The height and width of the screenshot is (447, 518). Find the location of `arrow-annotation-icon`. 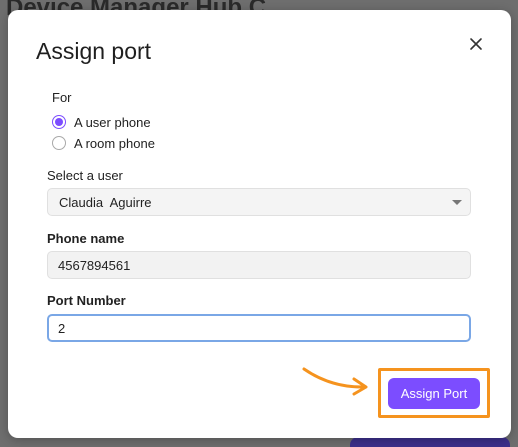

arrow-annotation-icon is located at coordinates (335, 381).